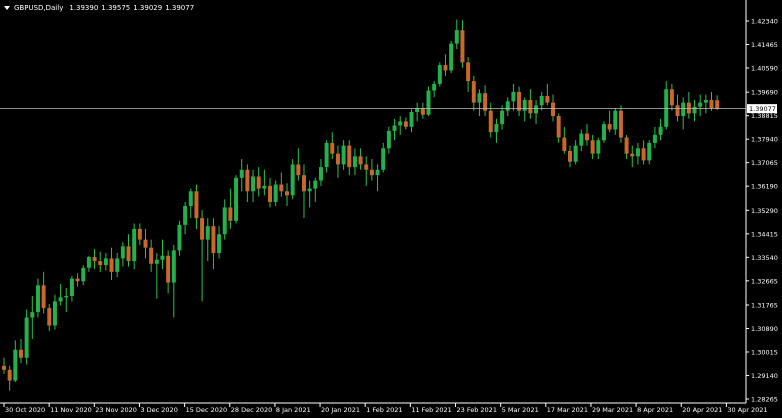  Describe the element at coordinates (764, 329) in the screenshot. I see `y-tick-label: 1.30890` at that location.